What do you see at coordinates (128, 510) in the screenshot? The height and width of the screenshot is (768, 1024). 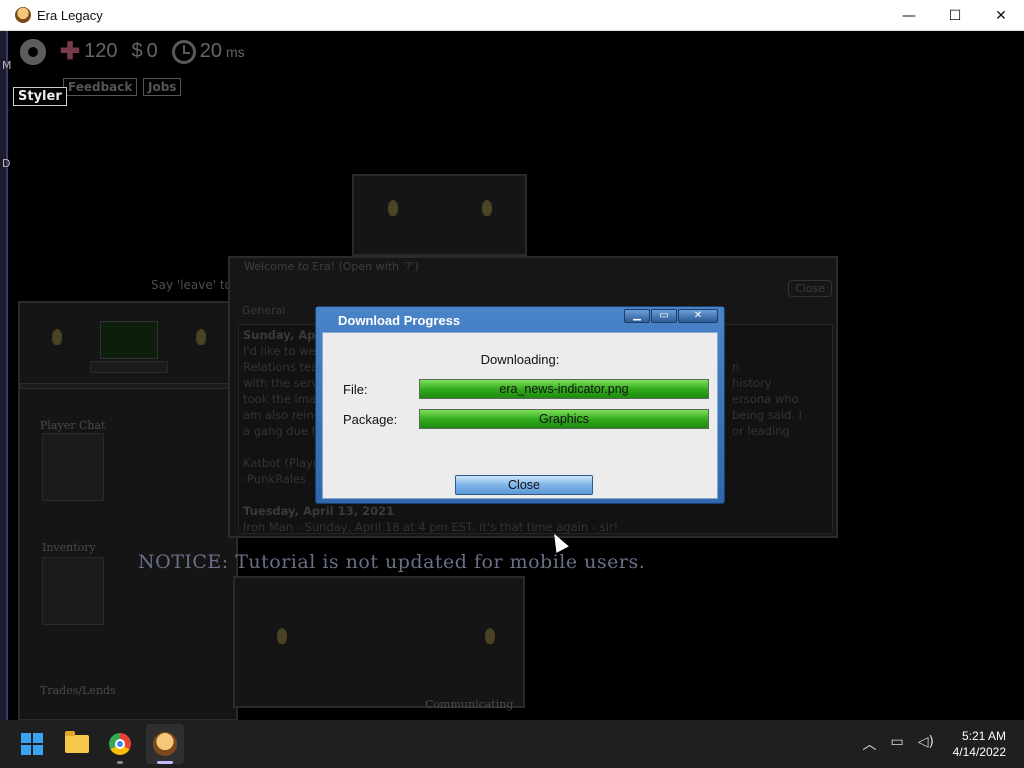 I see `left-building: Player Chat Inventory Trades/Lends` at bounding box center [128, 510].